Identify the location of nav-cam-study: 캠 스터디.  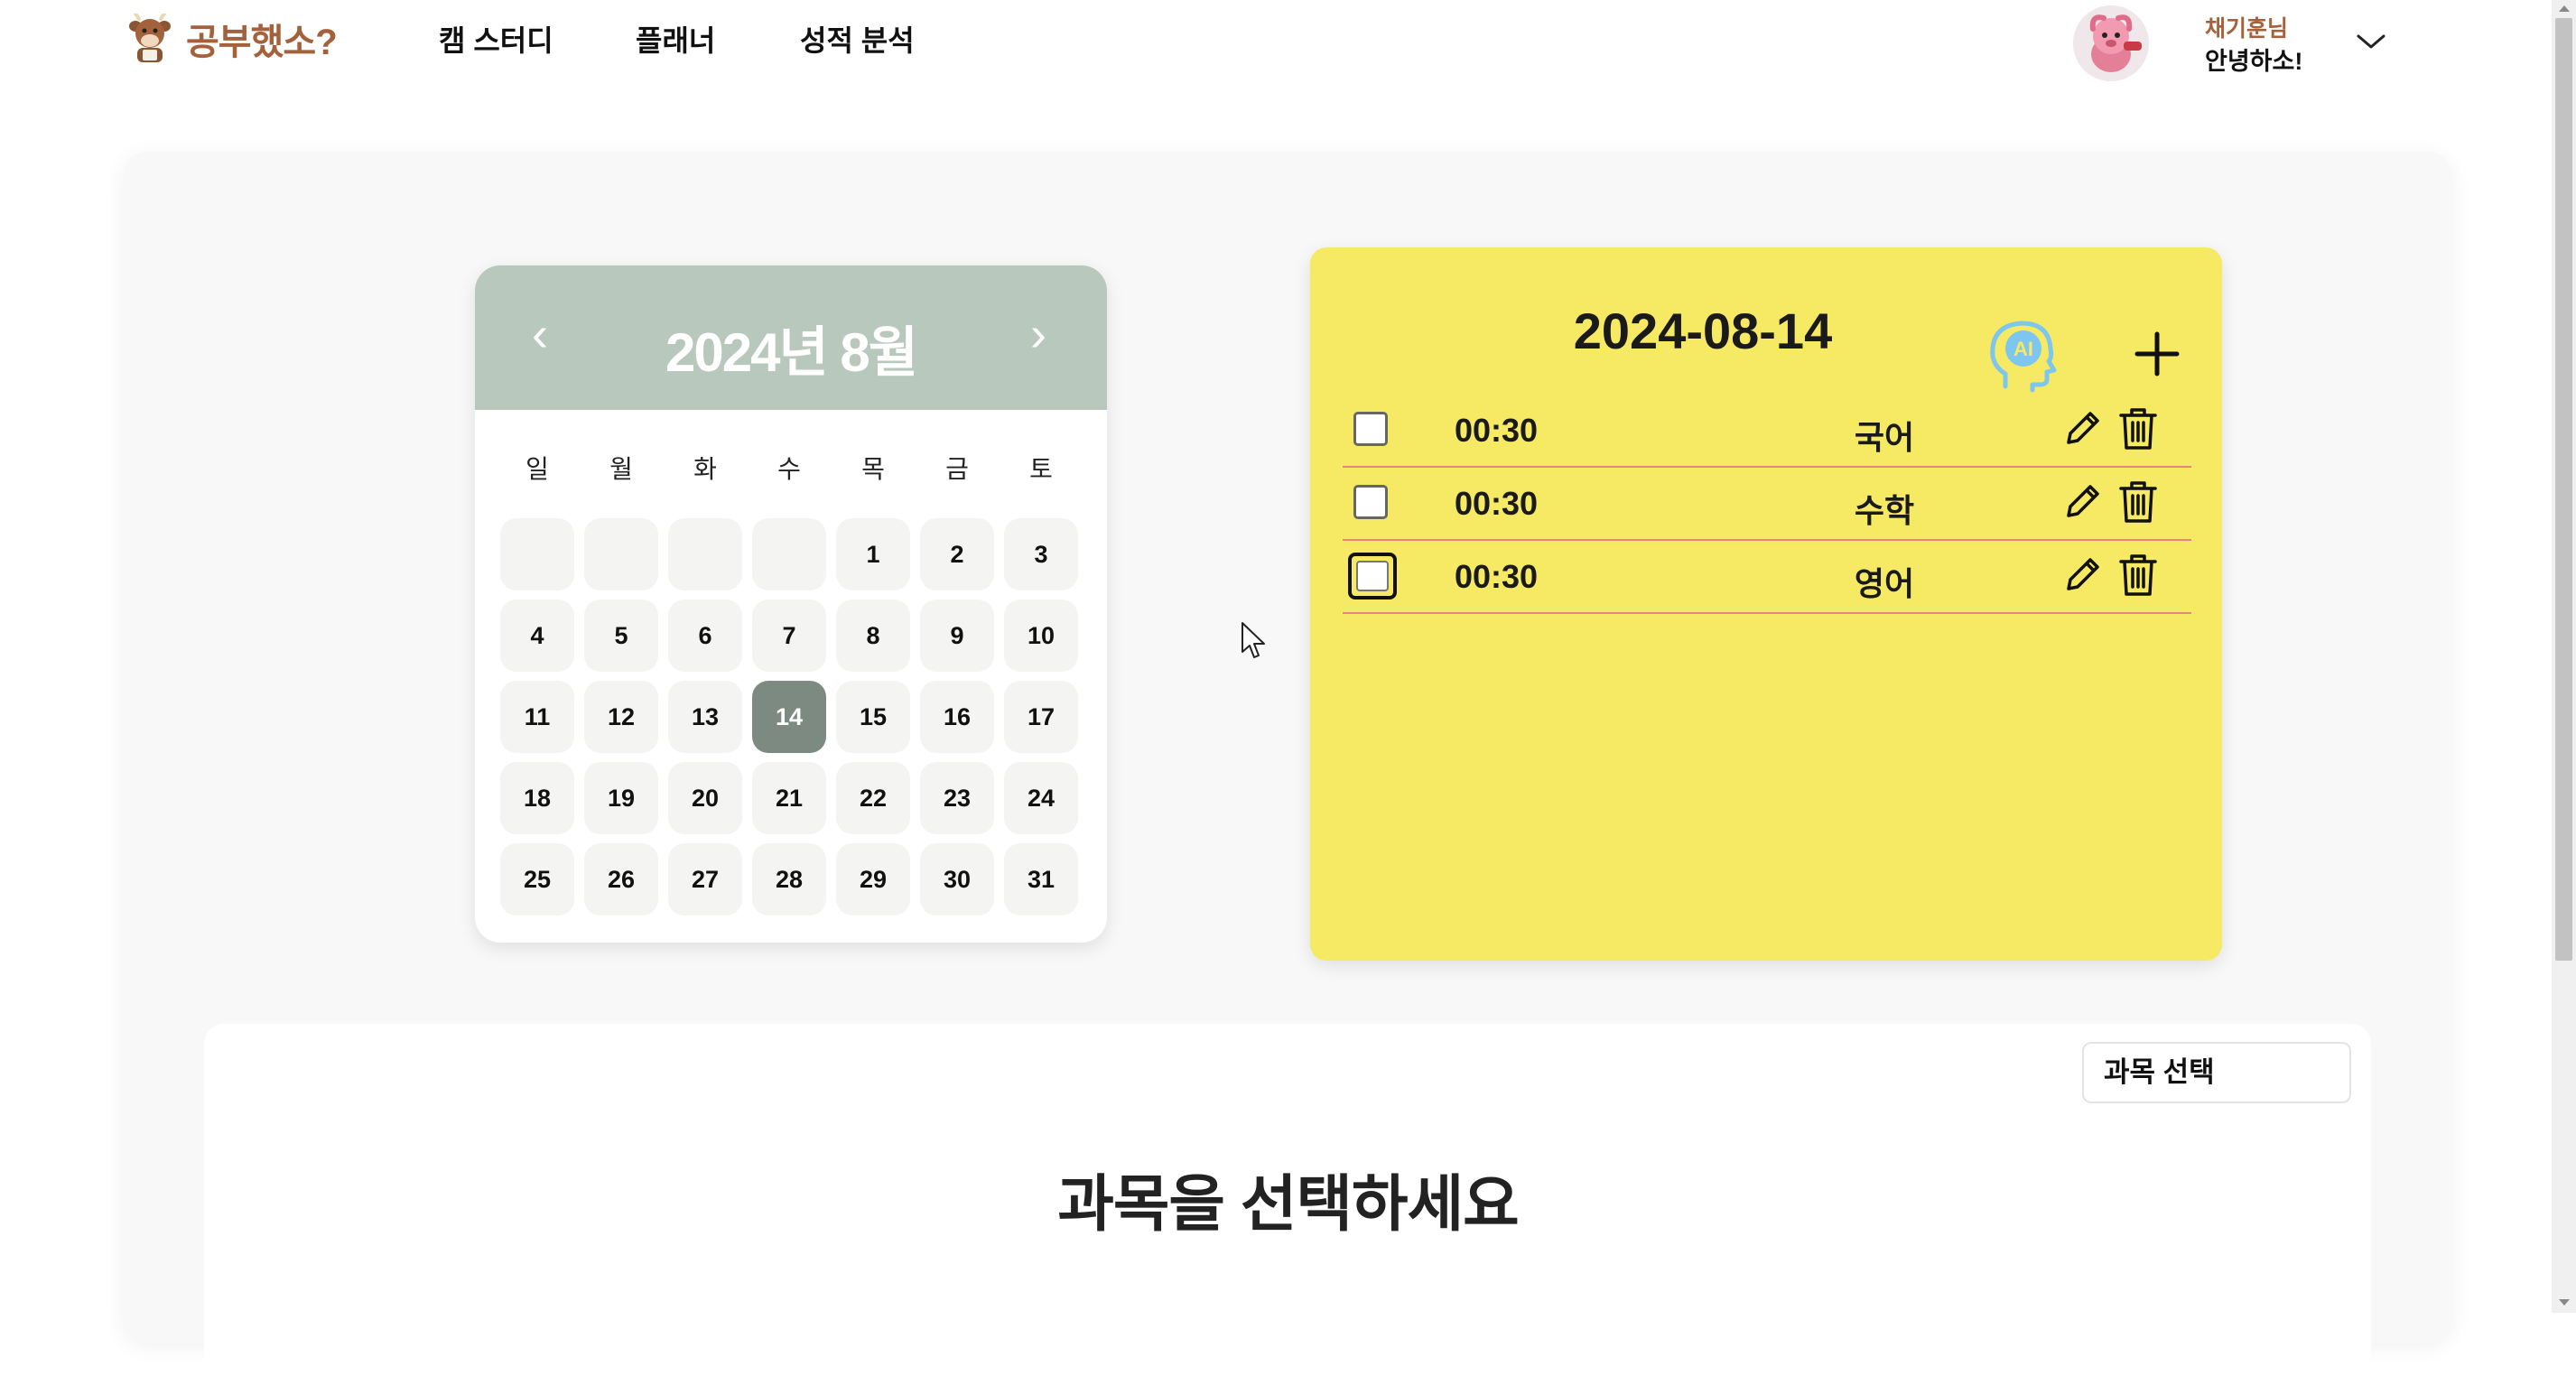
(496, 39).